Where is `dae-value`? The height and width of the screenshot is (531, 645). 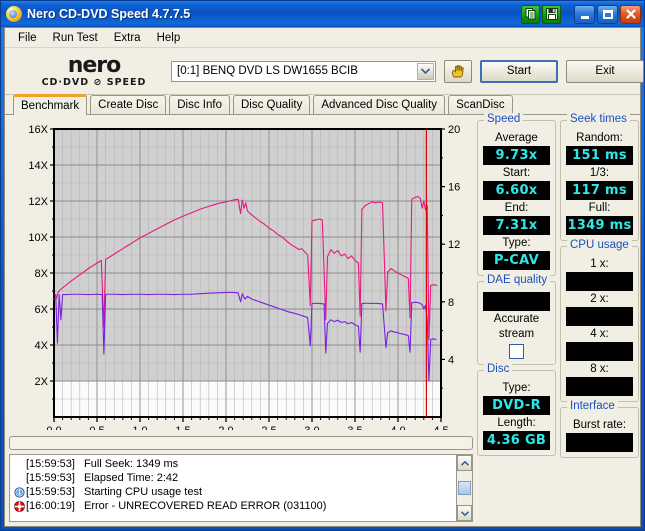
dae-value is located at coordinates (516, 301).